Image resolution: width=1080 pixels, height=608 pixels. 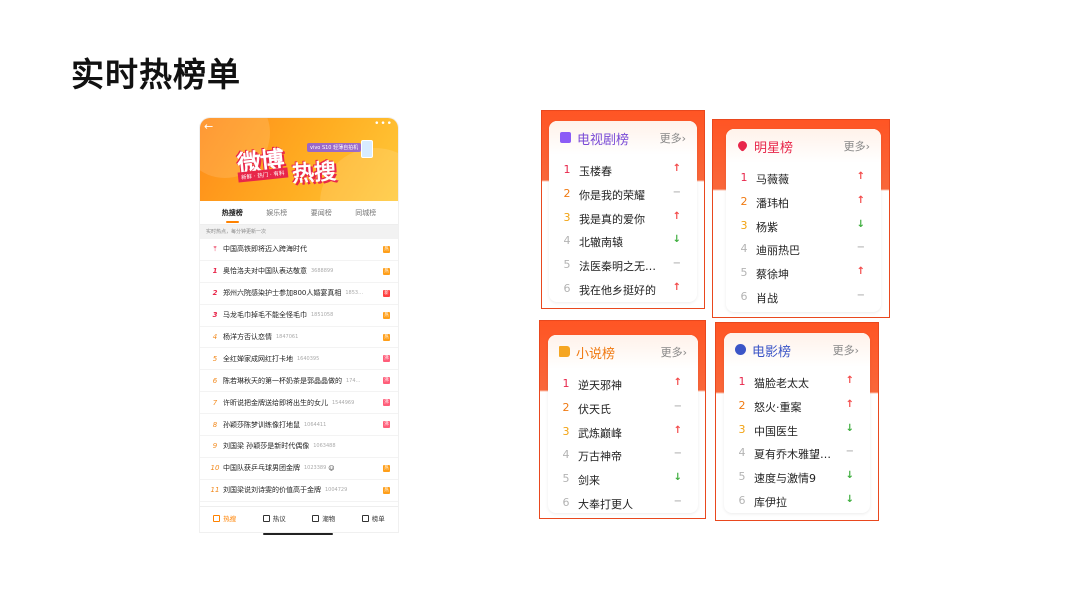 I want to click on more-options-icon: •••, so click(x=383, y=124).